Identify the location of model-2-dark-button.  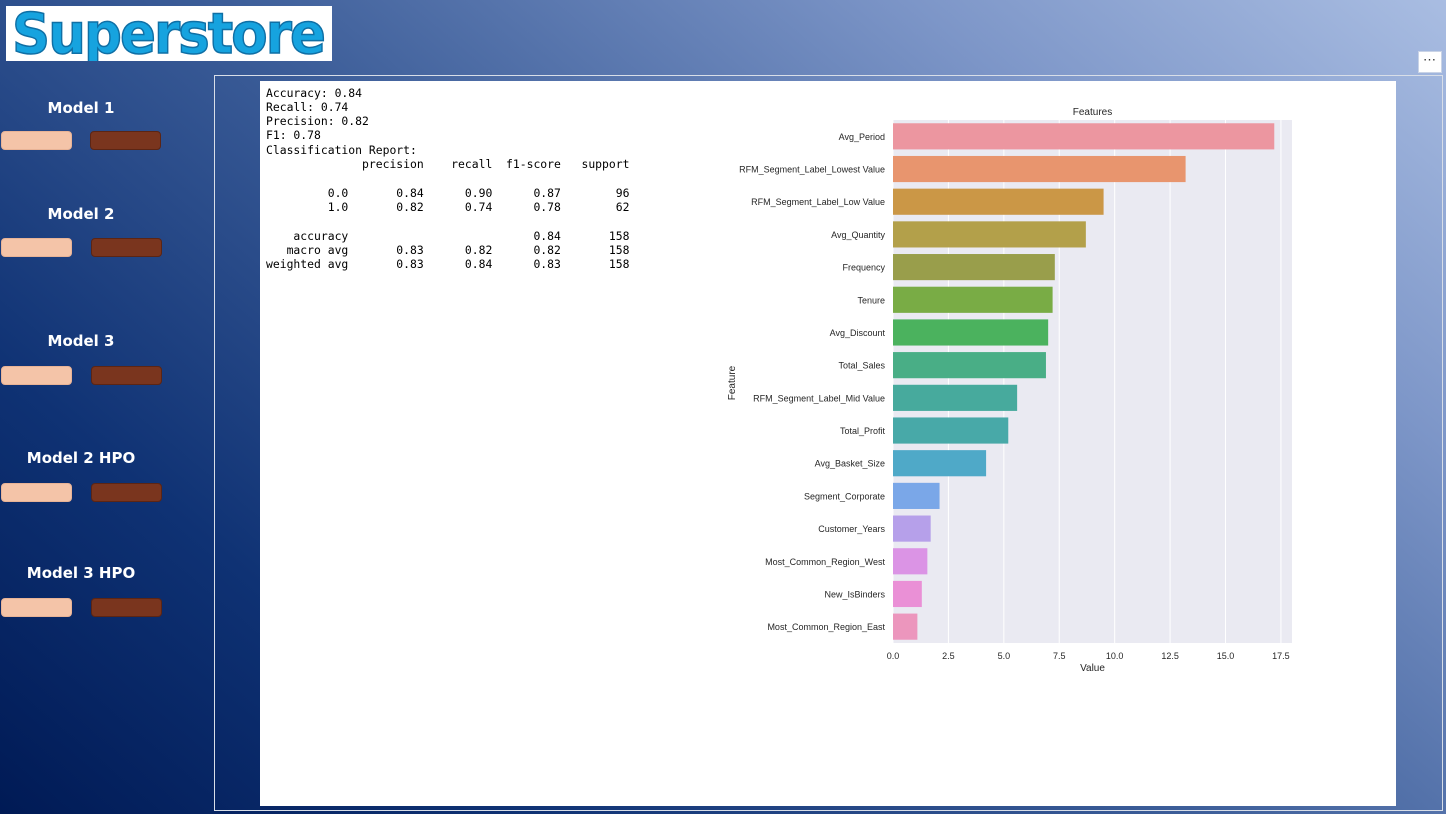
(126, 247).